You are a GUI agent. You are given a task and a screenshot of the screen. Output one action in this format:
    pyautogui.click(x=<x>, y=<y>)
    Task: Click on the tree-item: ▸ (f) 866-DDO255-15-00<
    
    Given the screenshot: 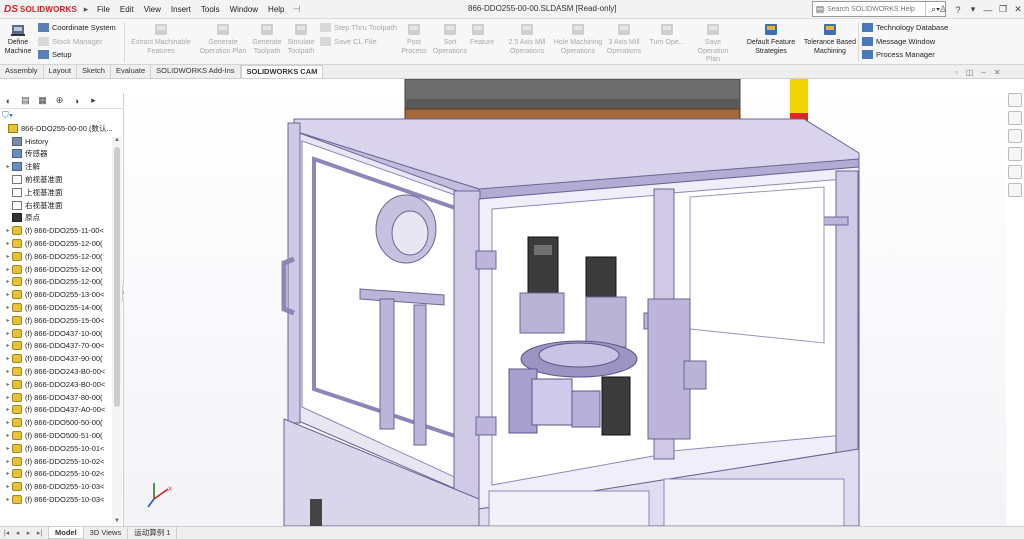 What is the action you would take?
    pyautogui.click(x=56, y=320)
    